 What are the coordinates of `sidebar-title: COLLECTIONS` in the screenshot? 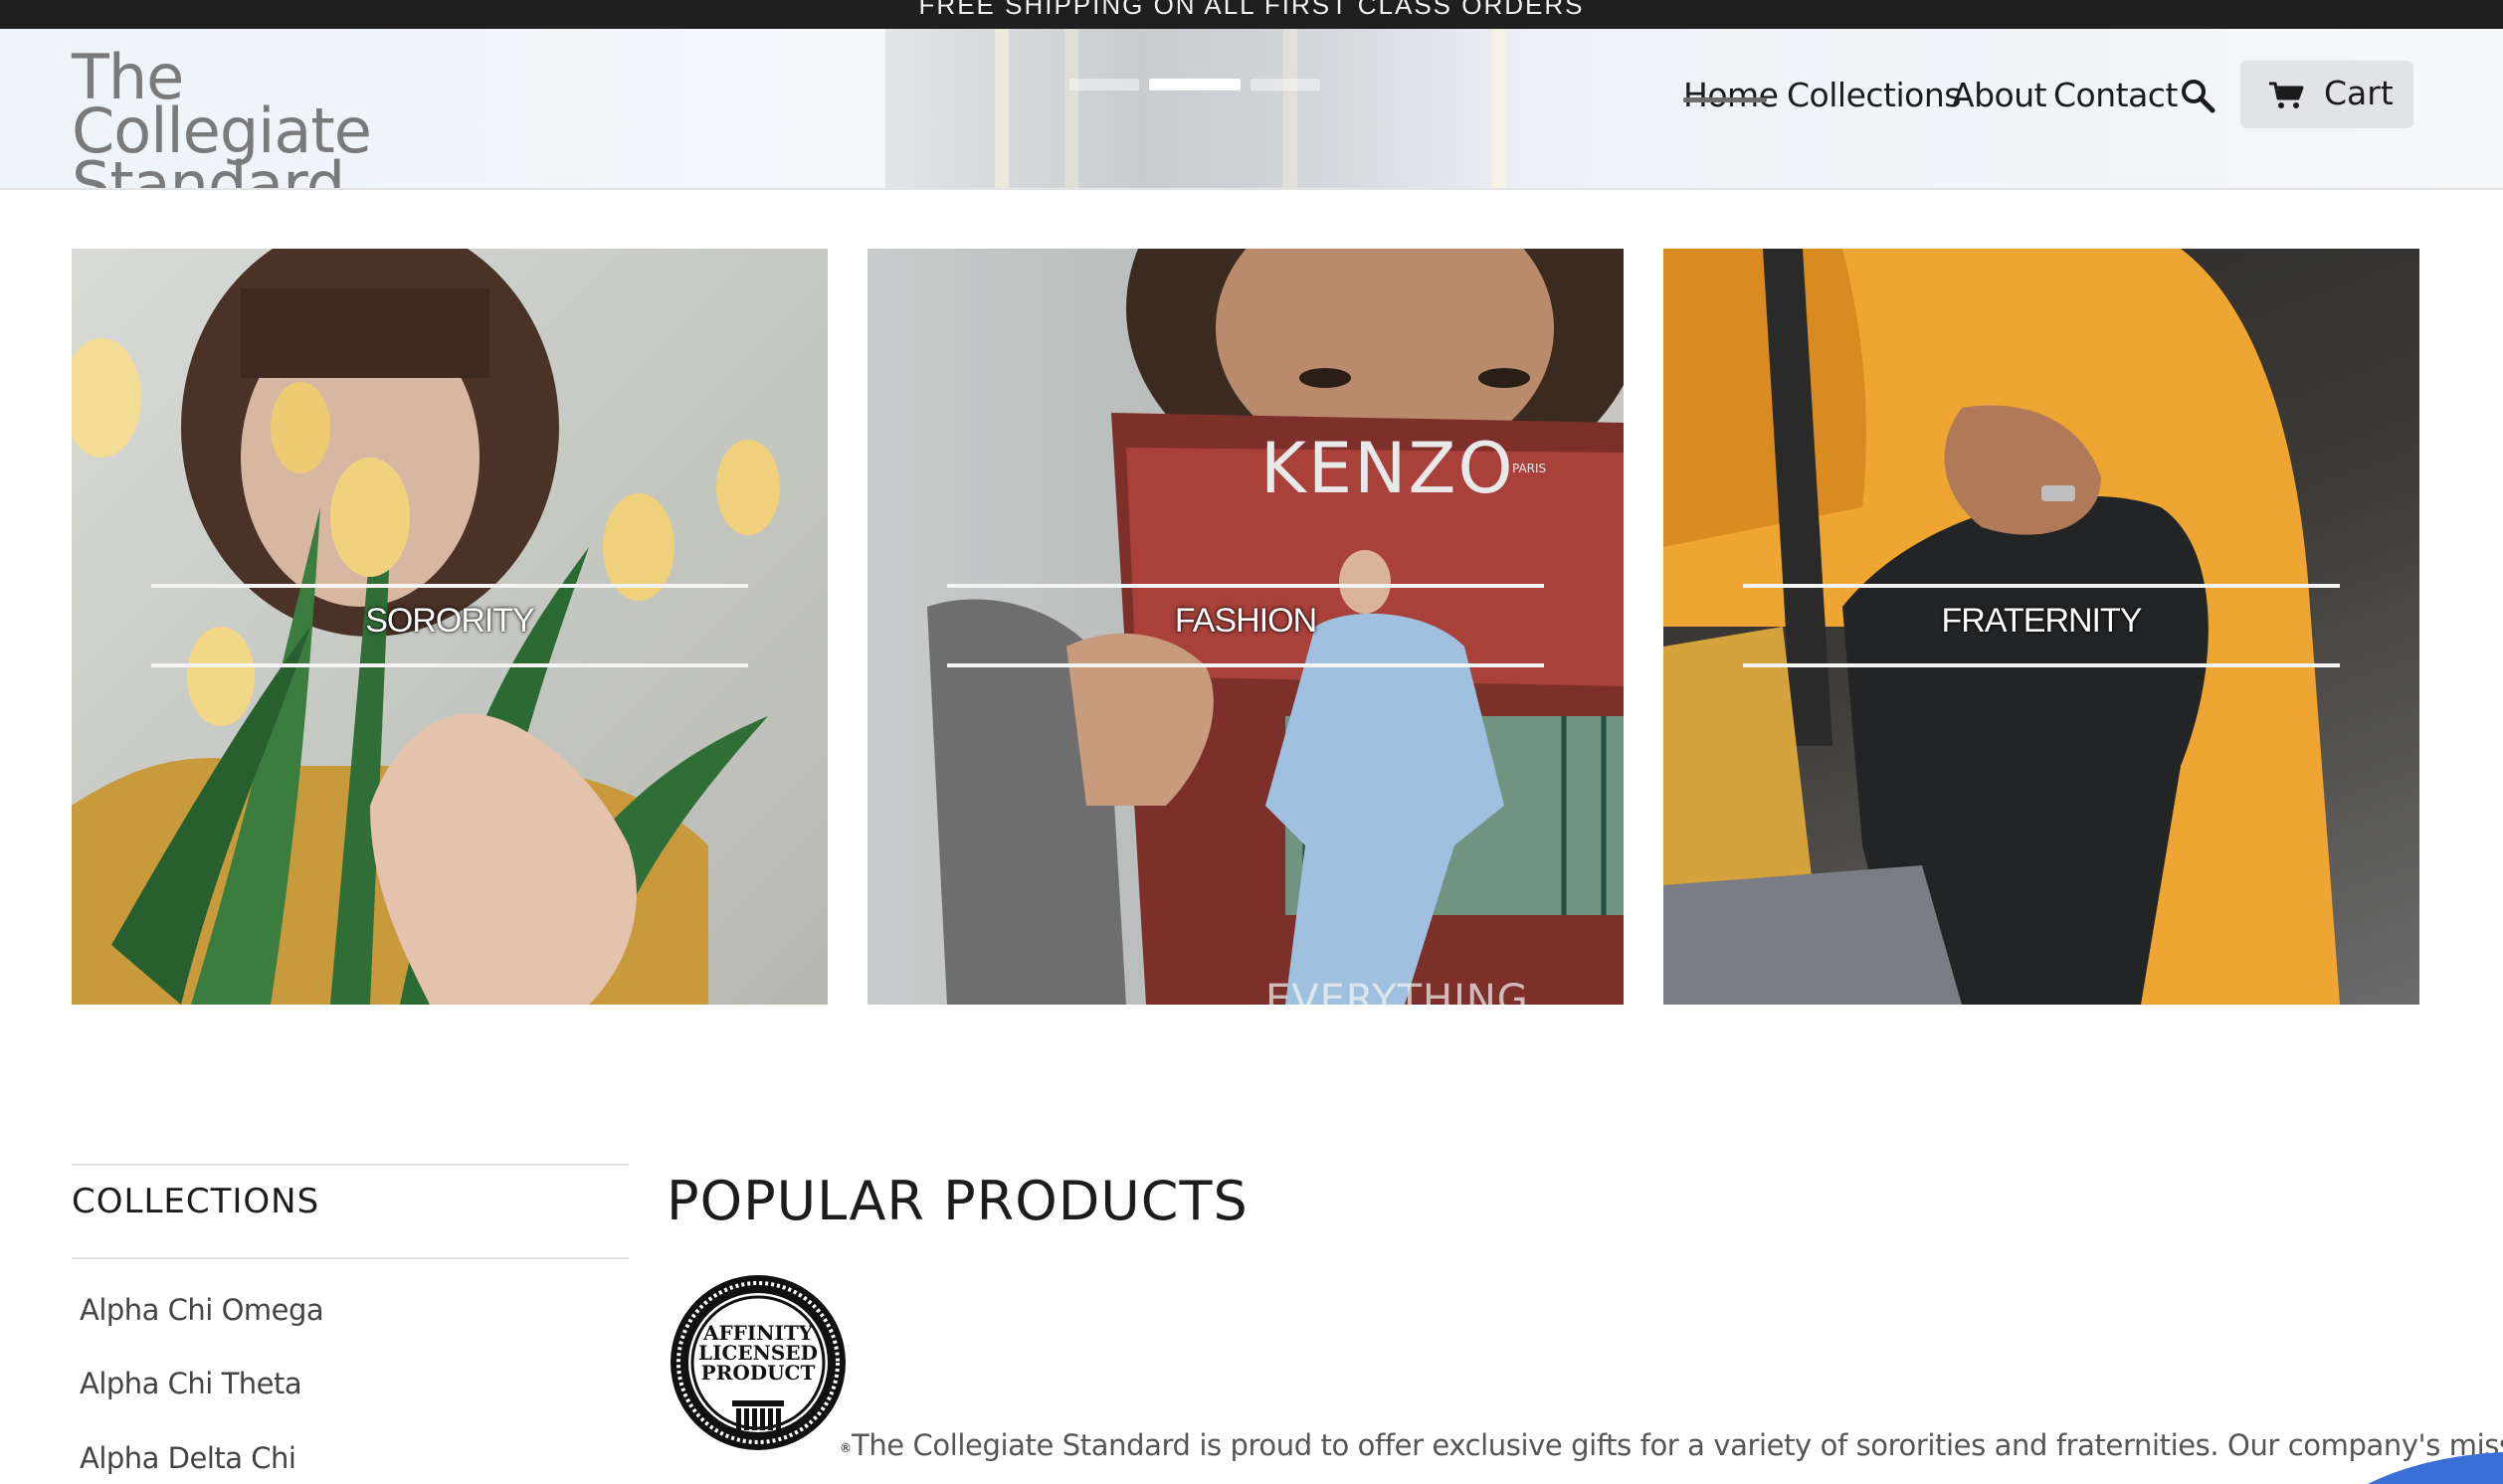 It's located at (196, 1202).